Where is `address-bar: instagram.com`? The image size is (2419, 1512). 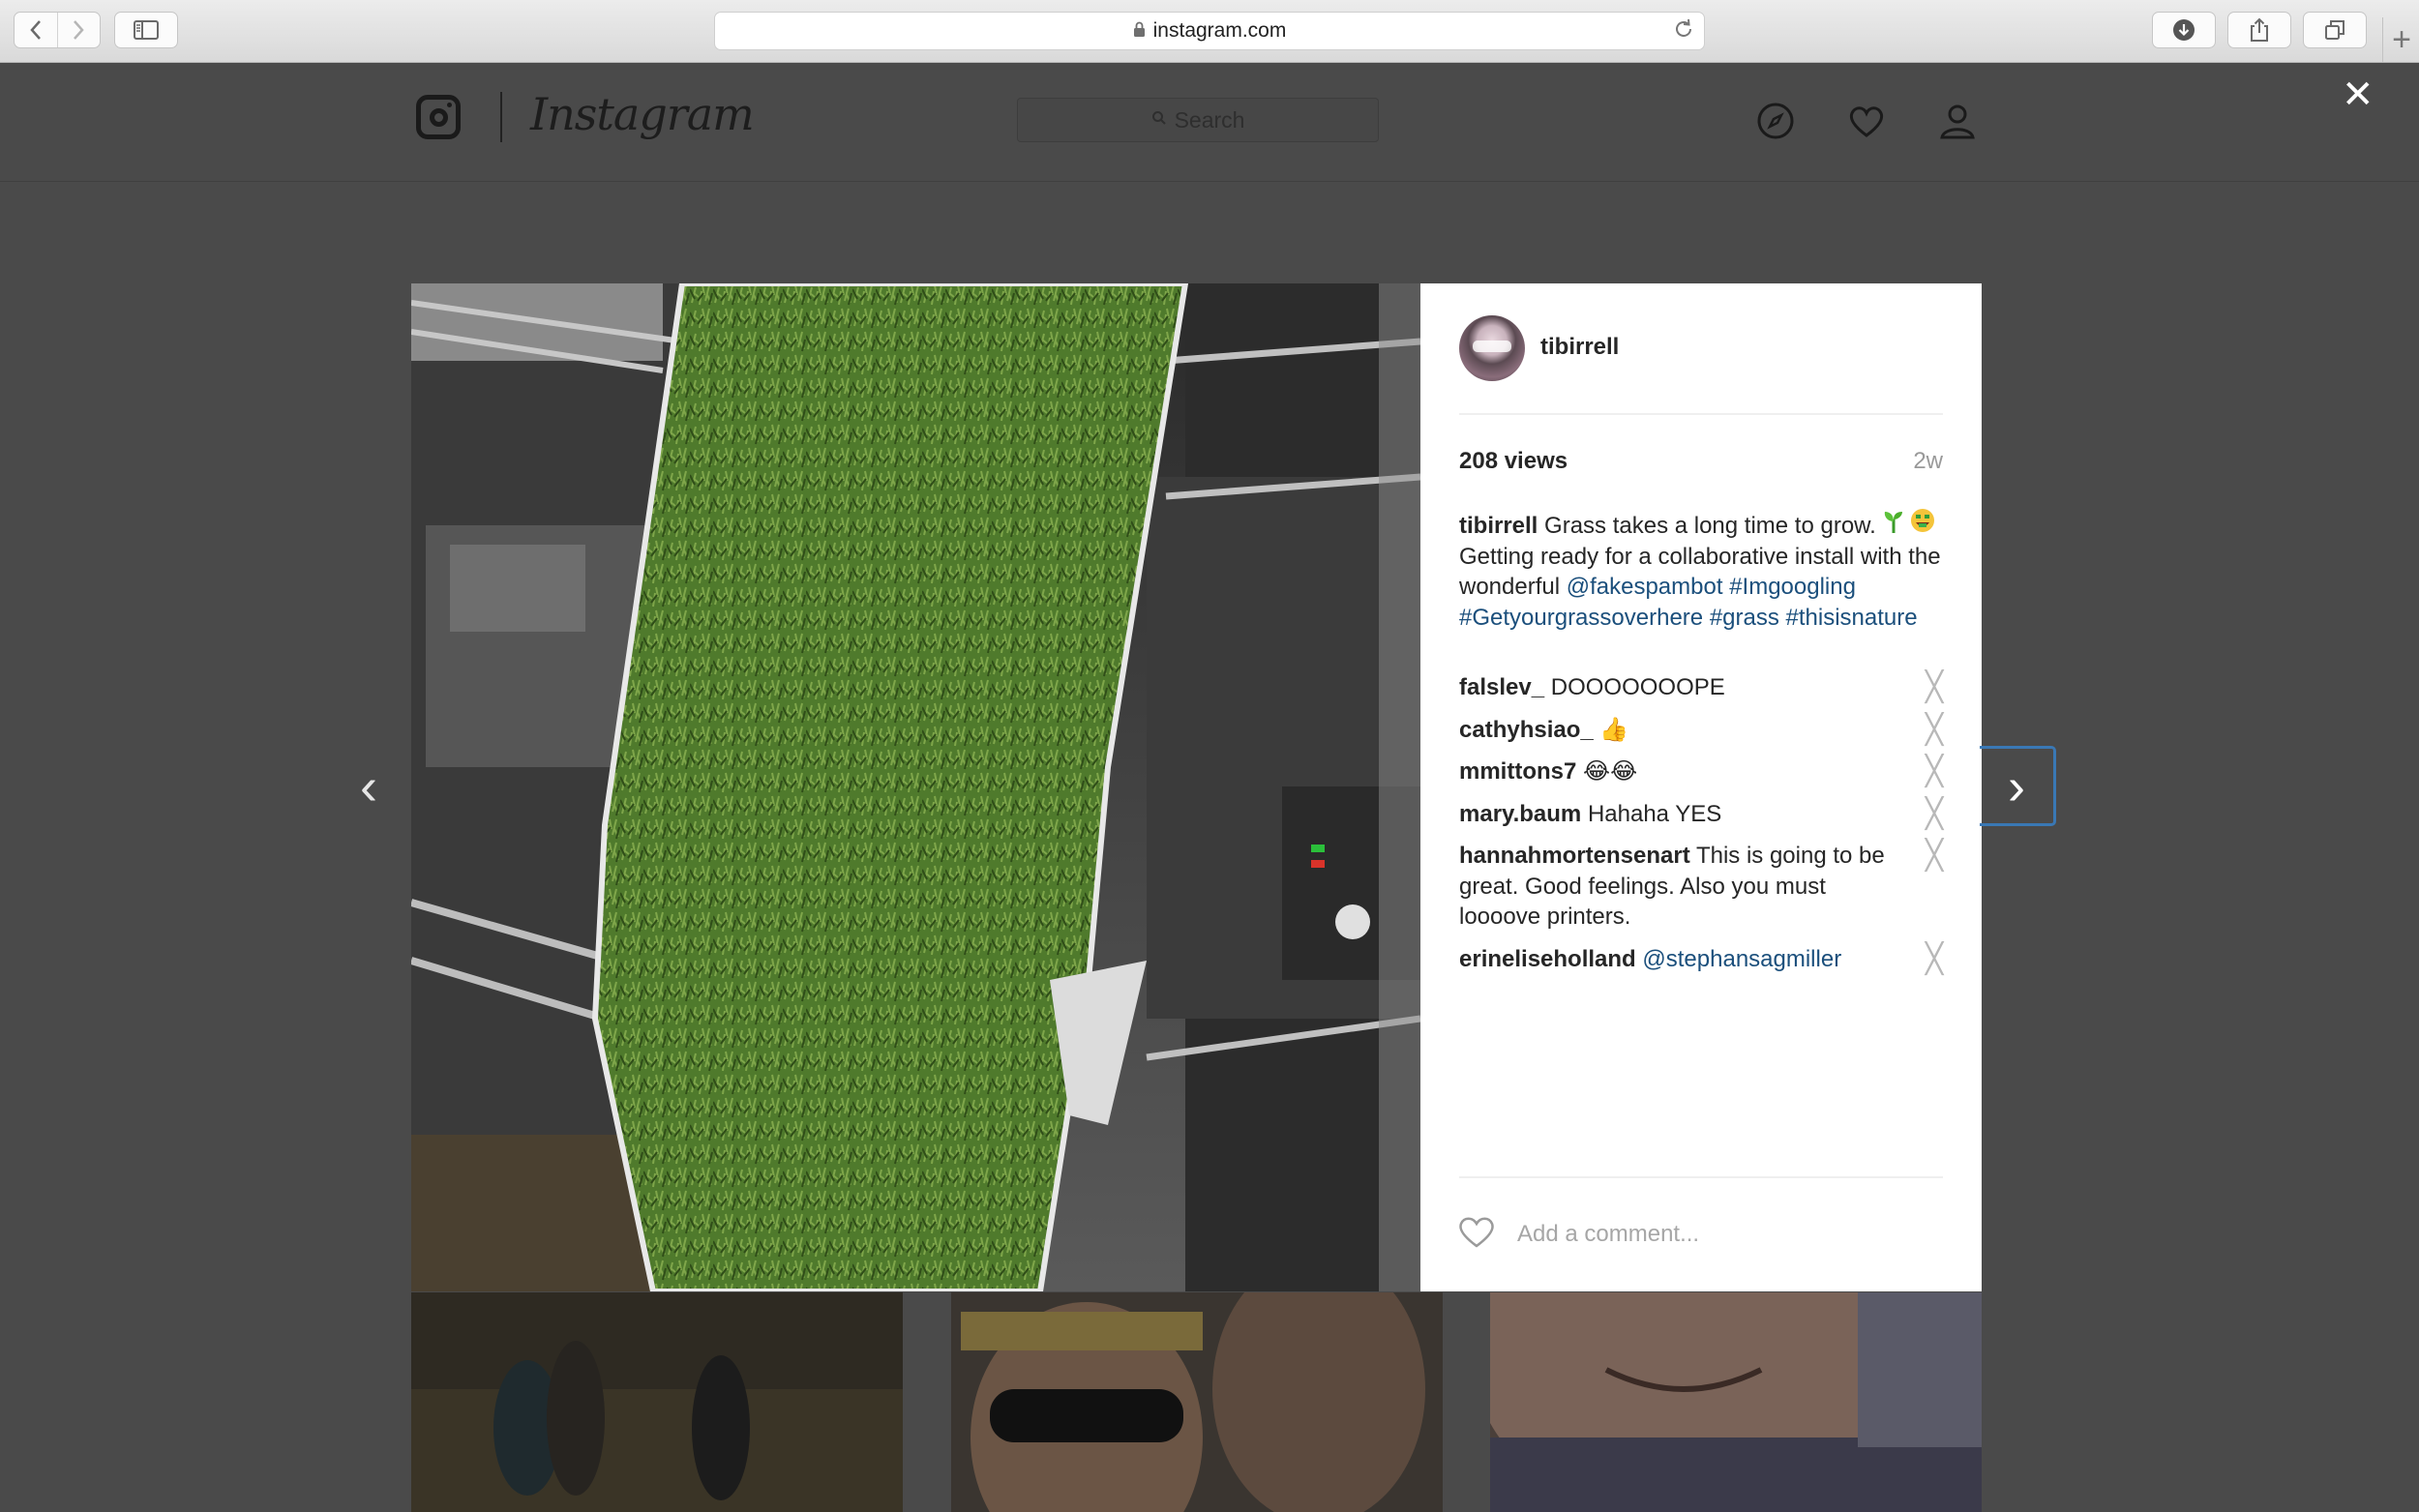 address-bar: instagram.com is located at coordinates (1209, 31).